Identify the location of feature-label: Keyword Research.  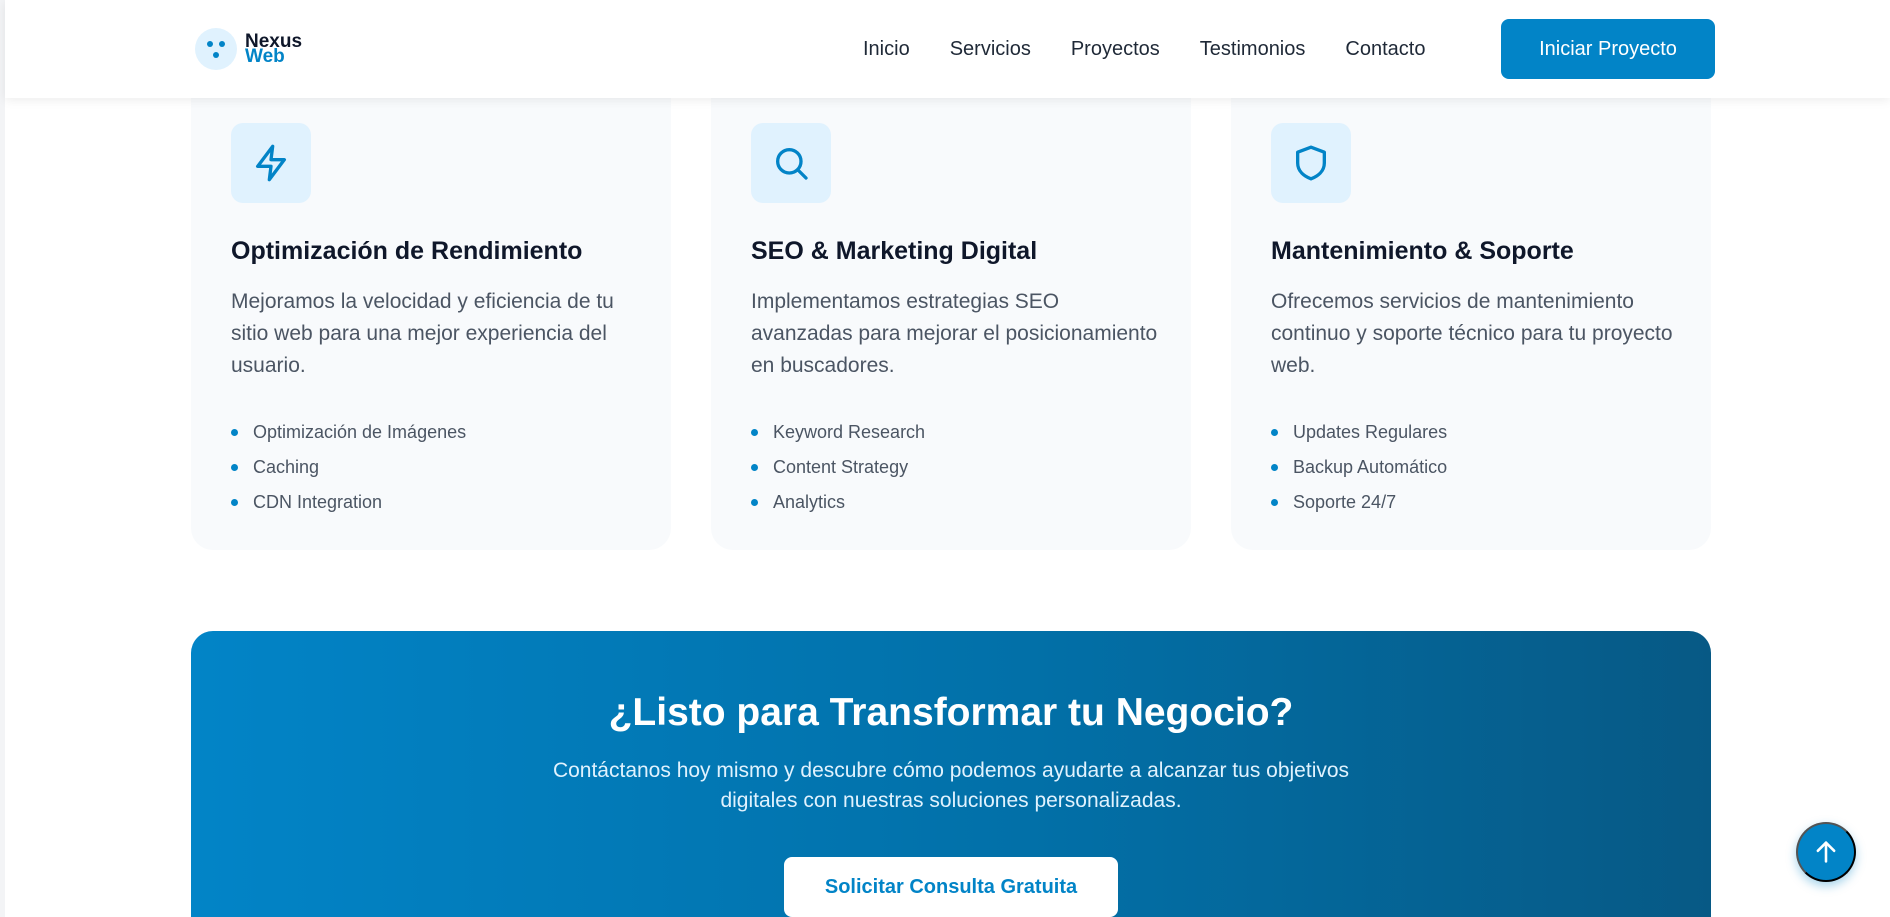
(849, 432).